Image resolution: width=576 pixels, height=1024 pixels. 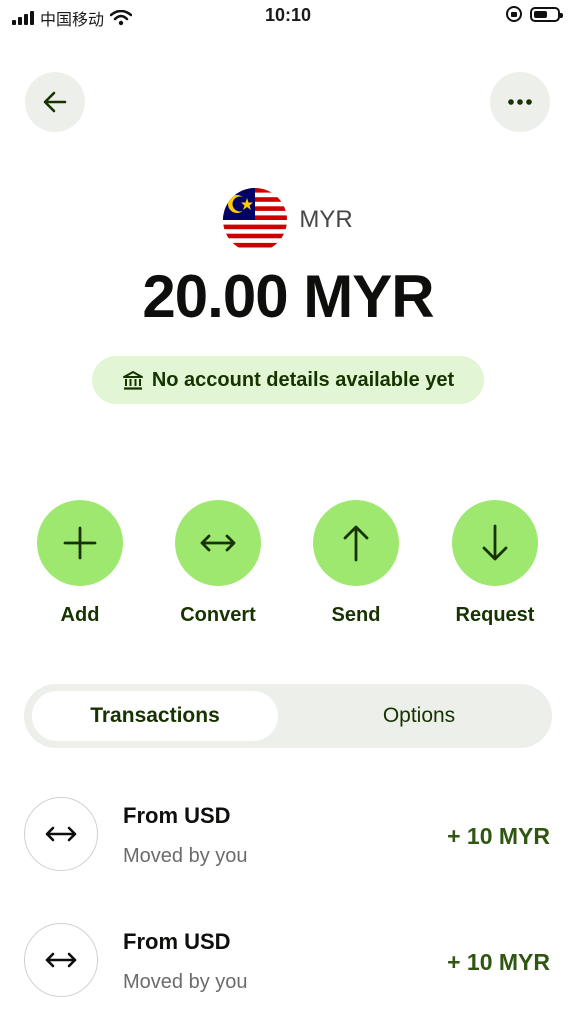 What do you see at coordinates (514, 14) in the screenshot?
I see `rotation-lock-icon` at bounding box center [514, 14].